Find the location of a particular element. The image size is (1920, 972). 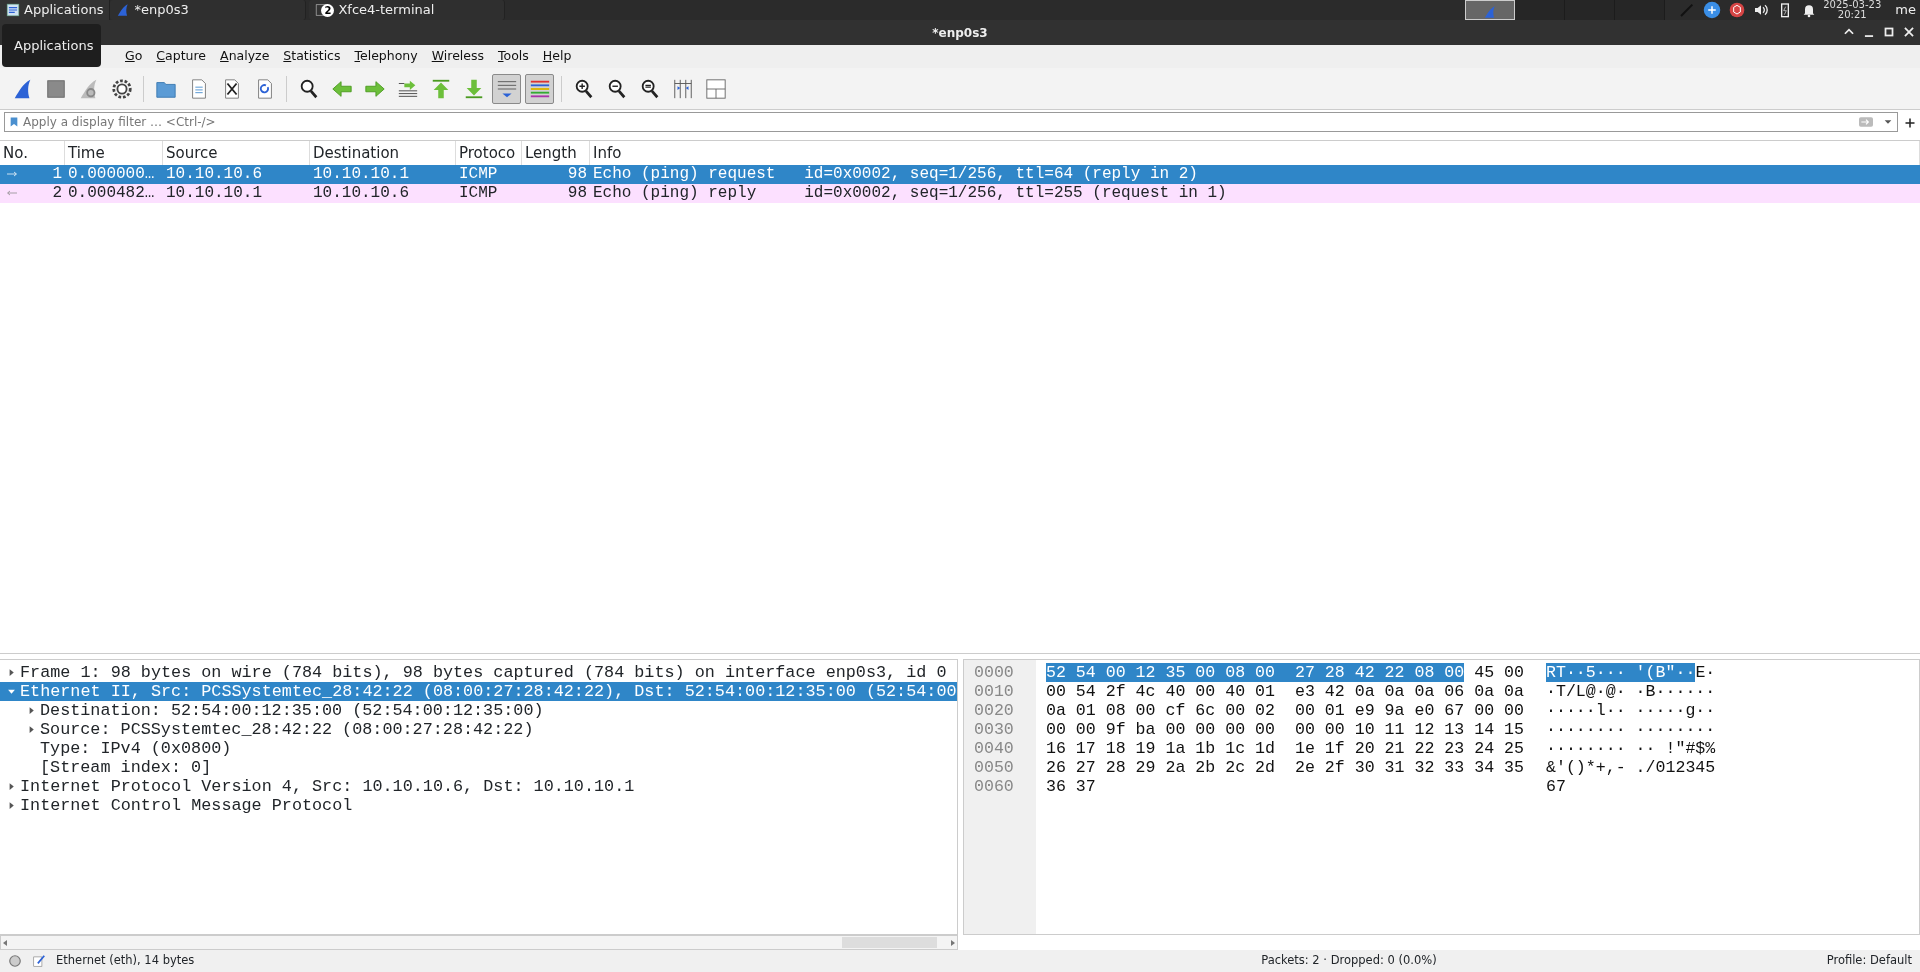

collapse-caret-icon is located at coordinates (11, 691).